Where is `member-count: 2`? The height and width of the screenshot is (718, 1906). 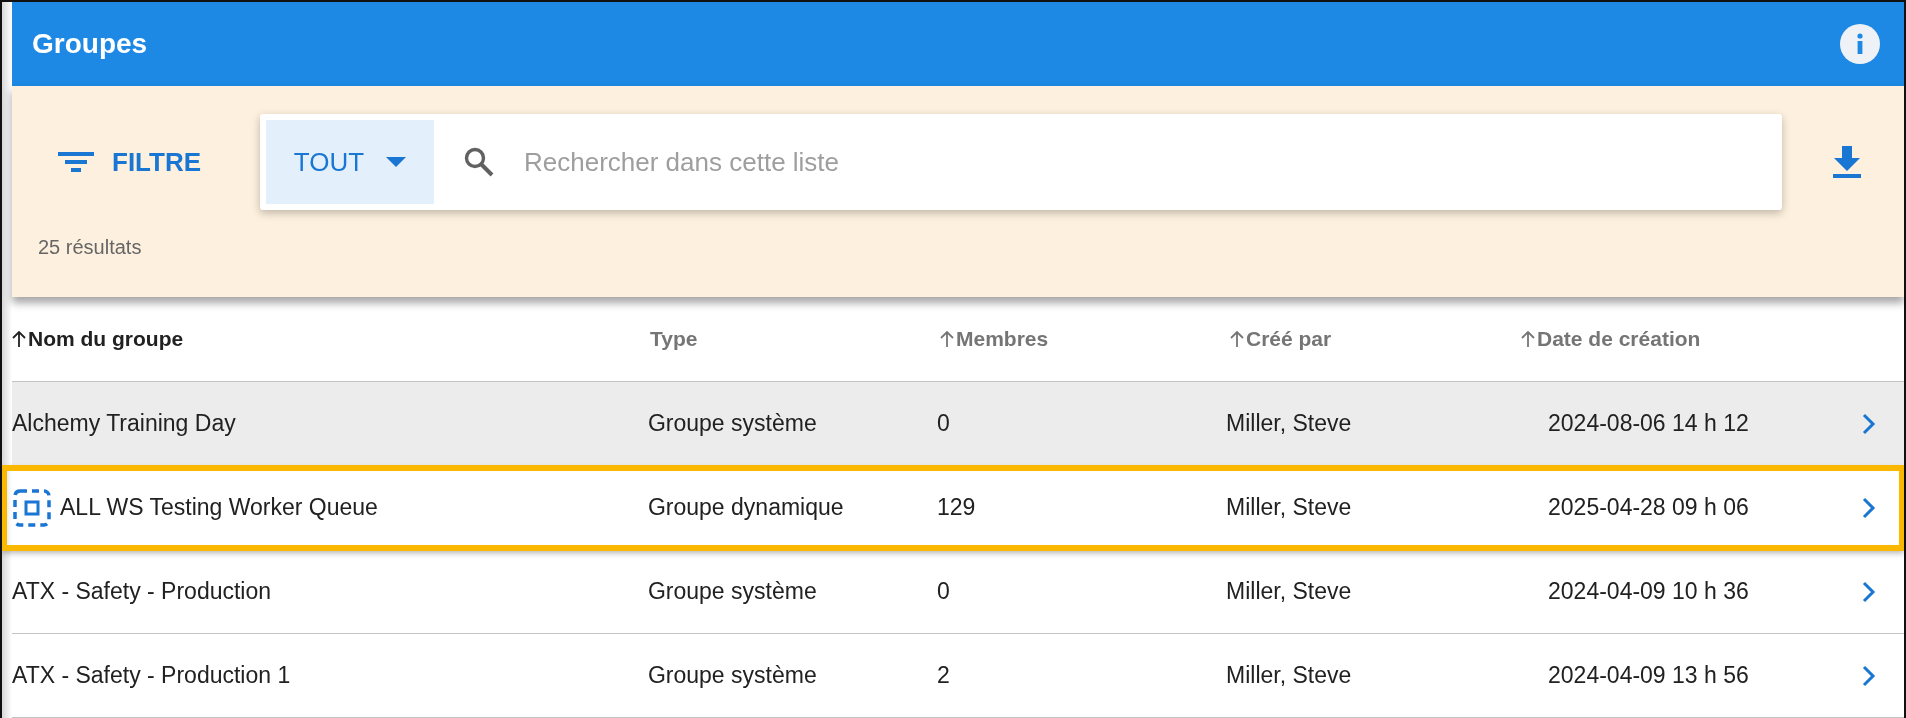
member-count: 2 is located at coordinates (943, 675).